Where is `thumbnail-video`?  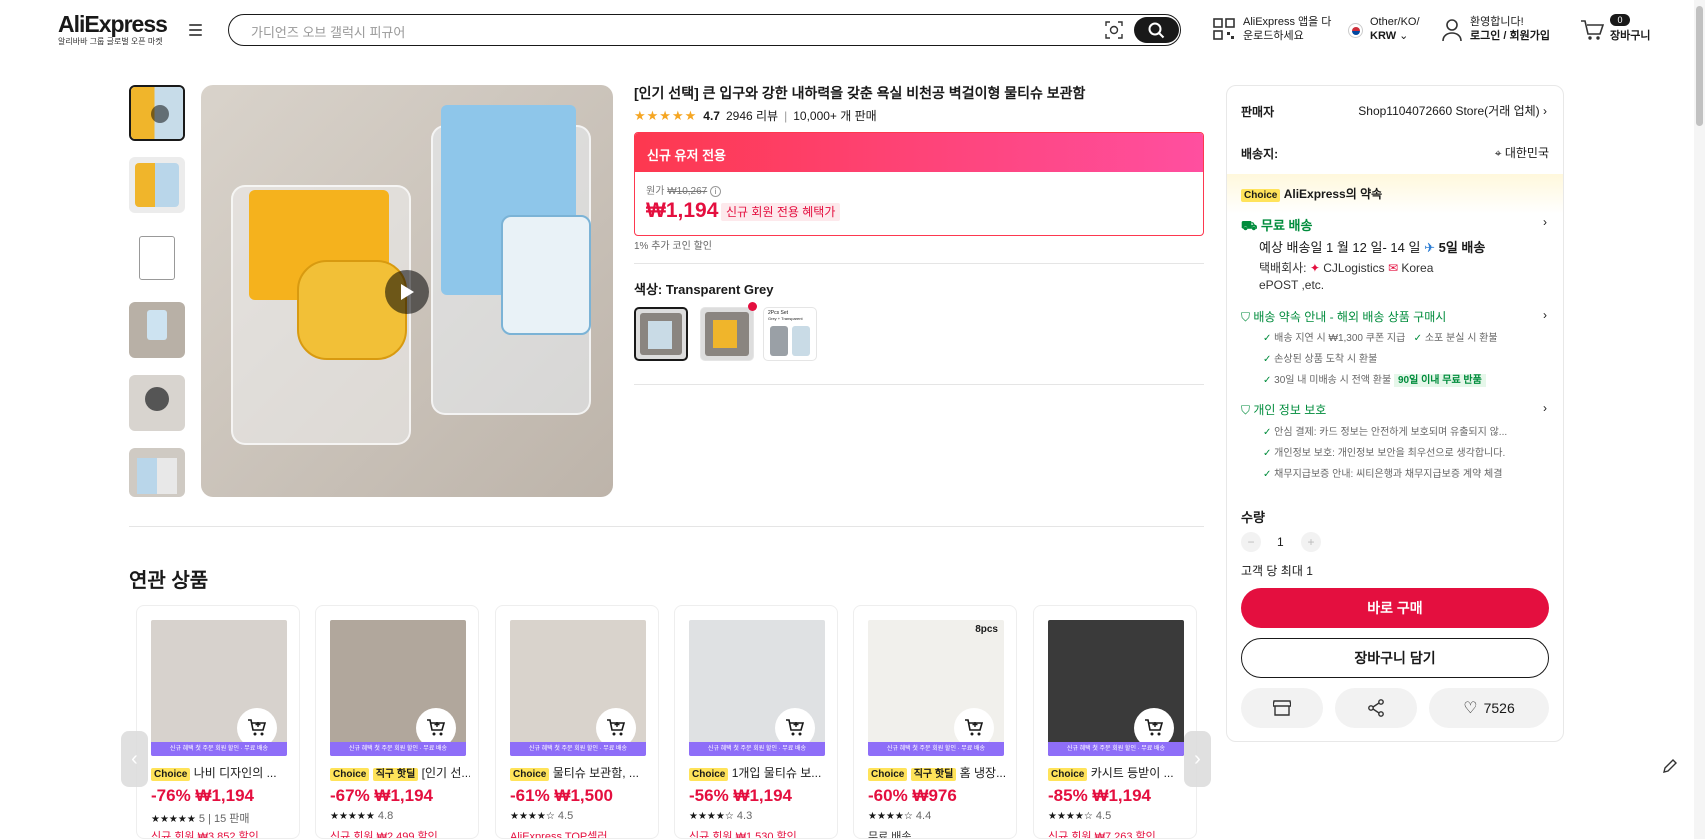 thumbnail-video is located at coordinates (157, 113).